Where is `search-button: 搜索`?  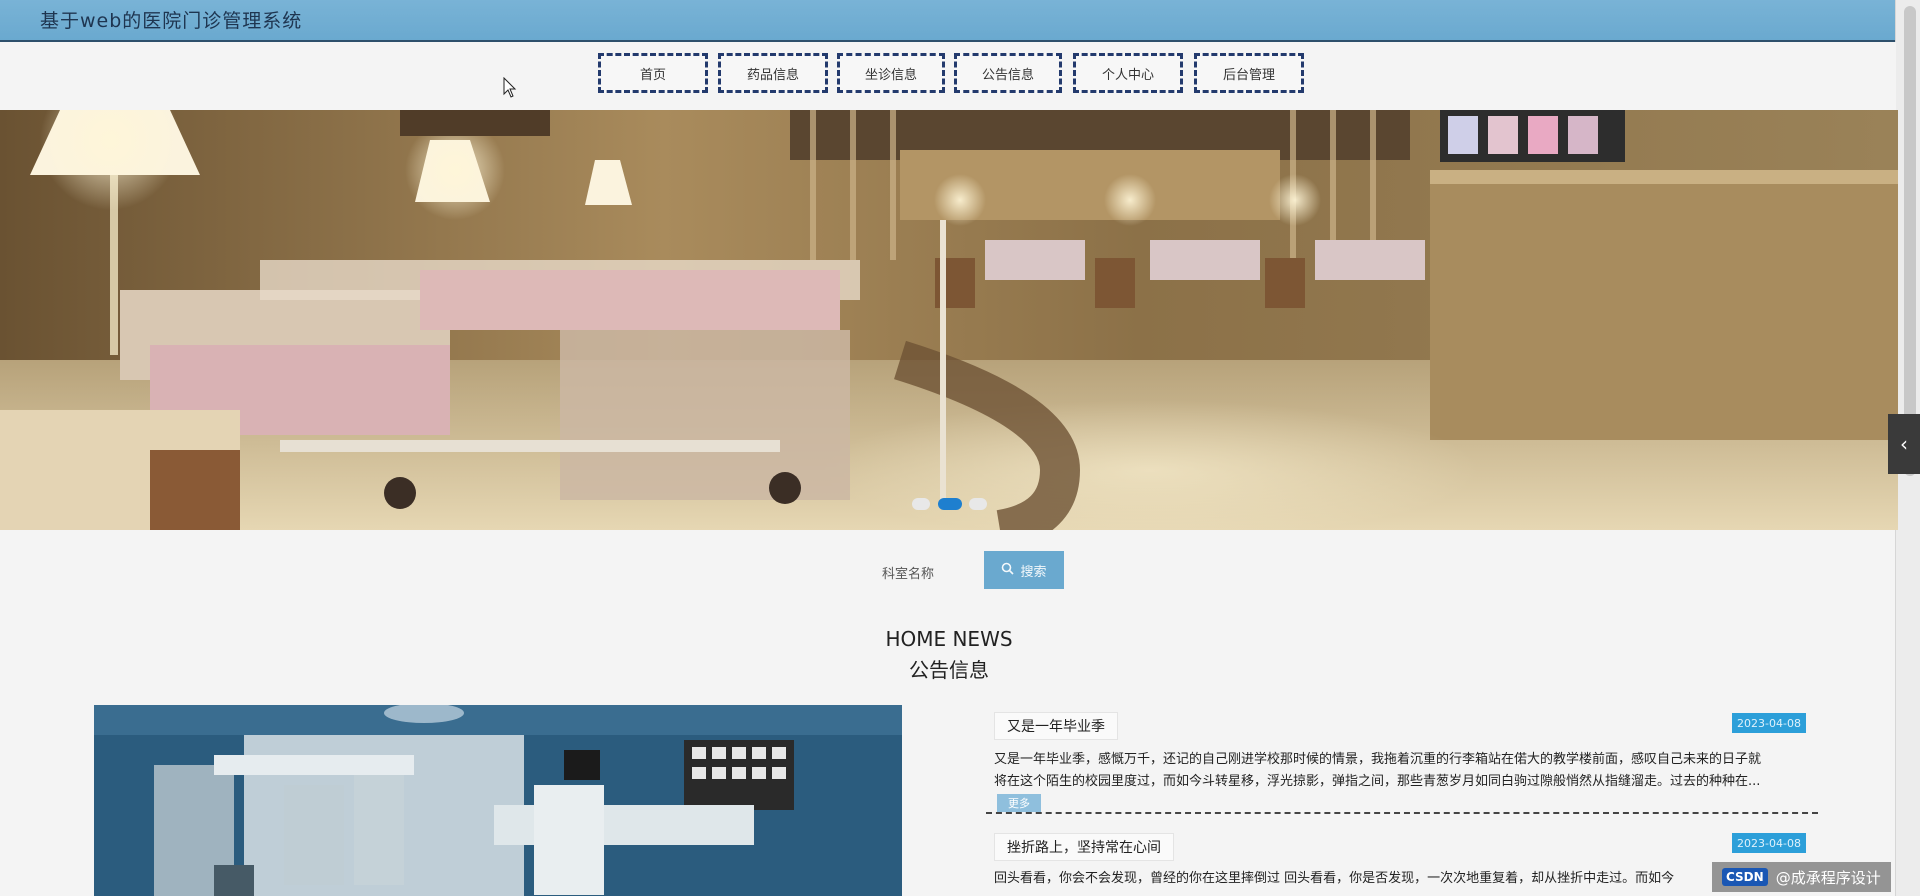
search-button: 搜索 is located at coordinates (1024, 570).